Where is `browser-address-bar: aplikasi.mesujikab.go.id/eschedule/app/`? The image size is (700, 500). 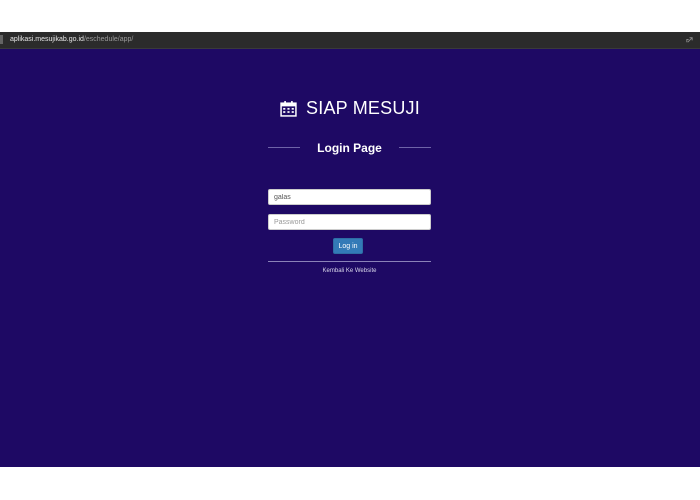
browser-address-bar: aplikasi.mesujikab.go.id/eschedule/app/ is located at coordinates (350, 40).